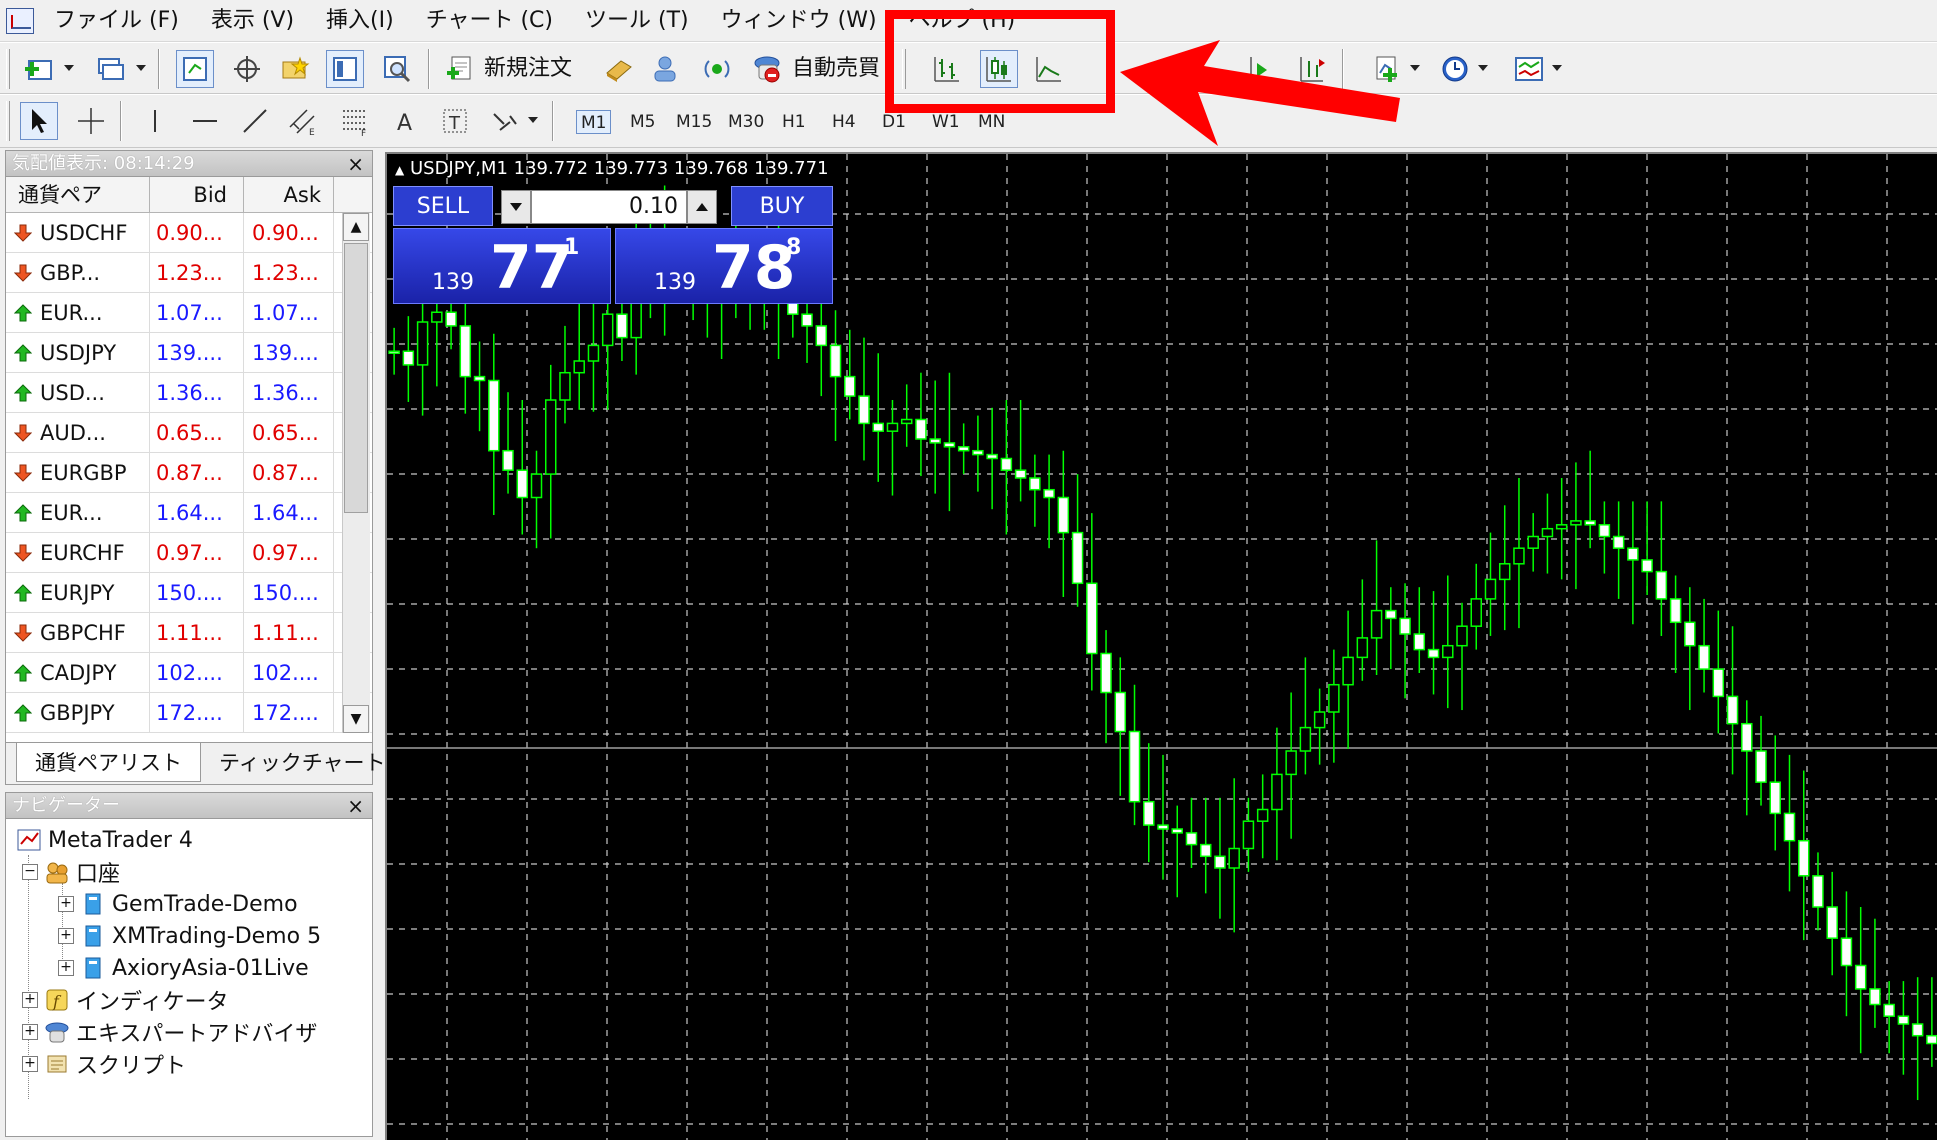  What do you see at coordinates (1483, 68) in the screenshot?
I see `periods-dropdown-icon` at bounding box center [1483, 68].